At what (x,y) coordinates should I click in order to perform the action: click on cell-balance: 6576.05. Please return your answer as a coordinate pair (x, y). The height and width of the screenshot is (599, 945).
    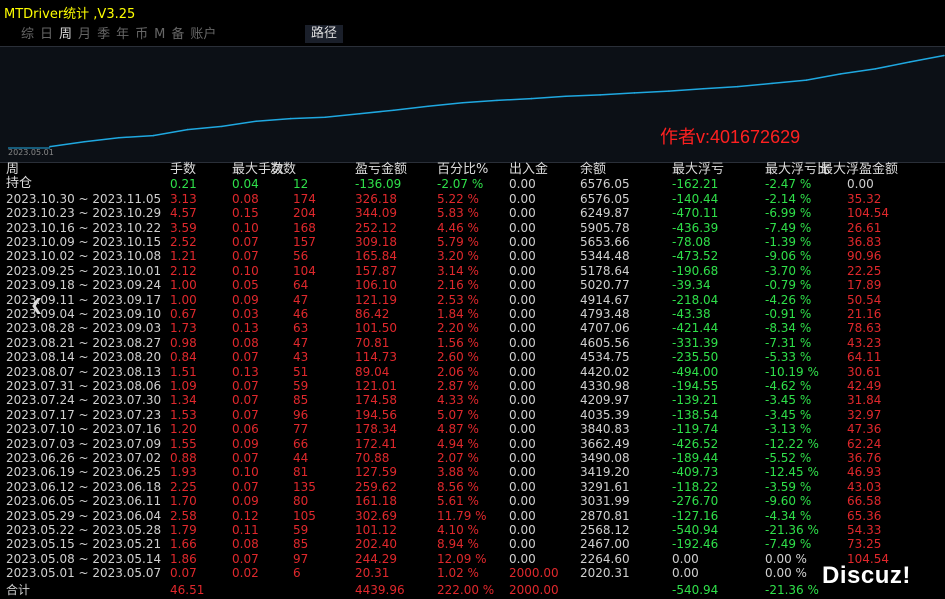
    Looking at the image, I should click on (605, 198).